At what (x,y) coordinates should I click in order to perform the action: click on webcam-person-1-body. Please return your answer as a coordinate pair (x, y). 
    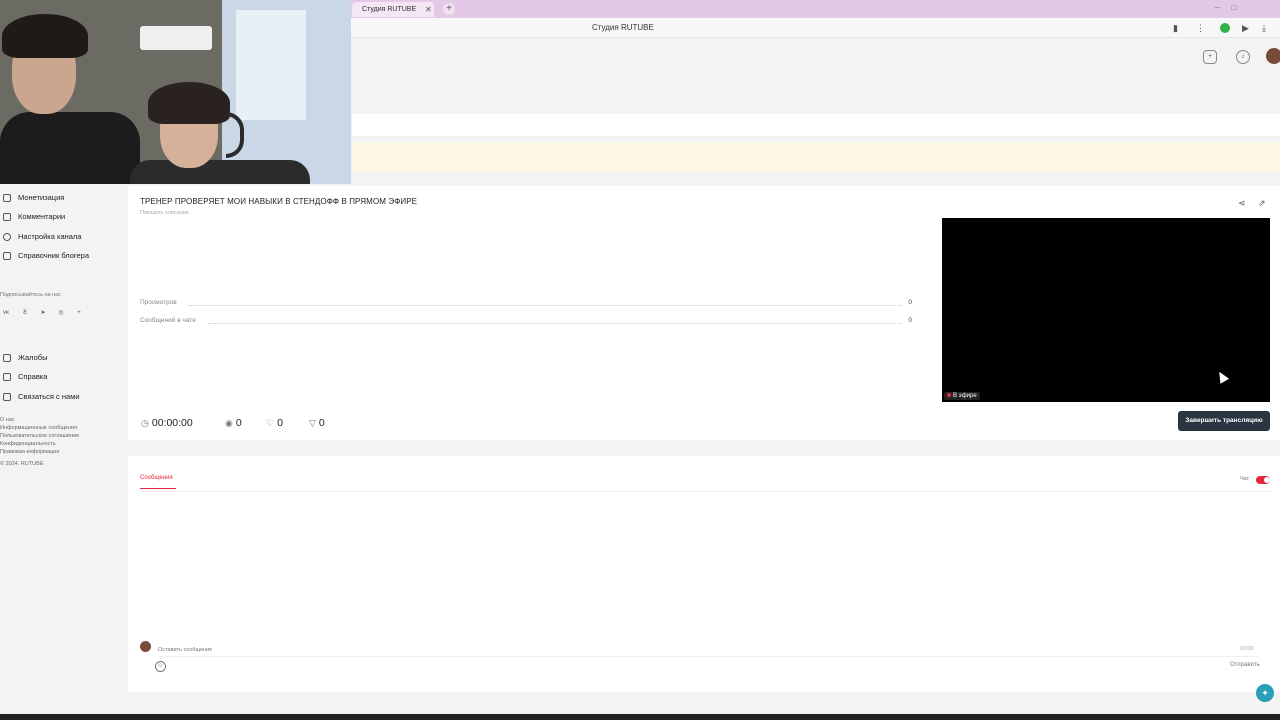
    Looking at the image, I should click on (70, 148).